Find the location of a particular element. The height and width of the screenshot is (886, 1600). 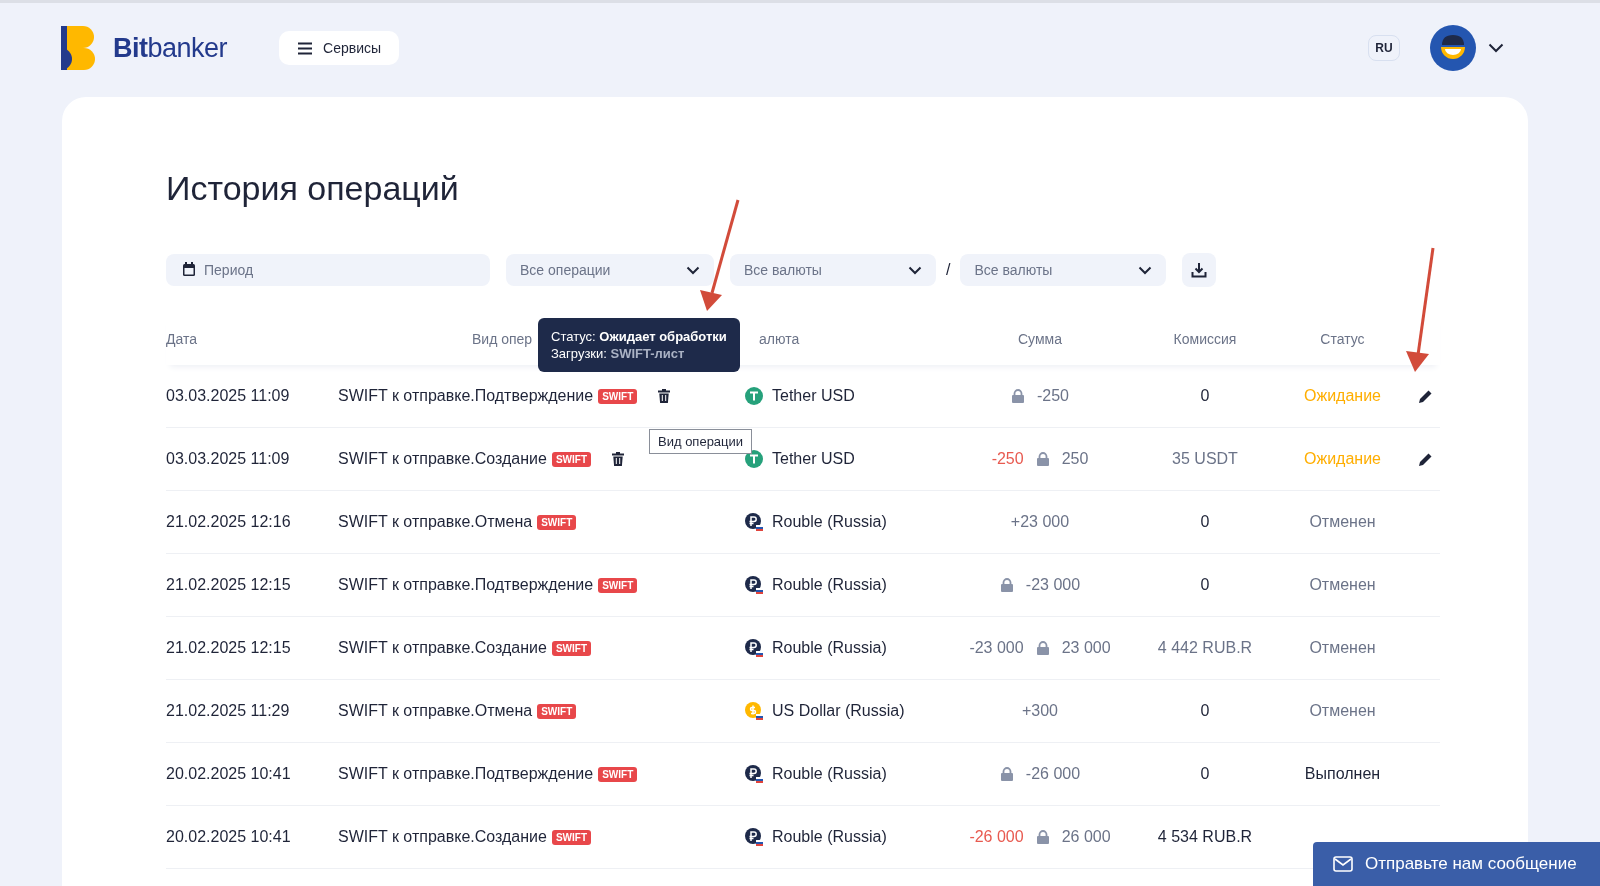

language-button: RU is located at coordinates (1384, 48).